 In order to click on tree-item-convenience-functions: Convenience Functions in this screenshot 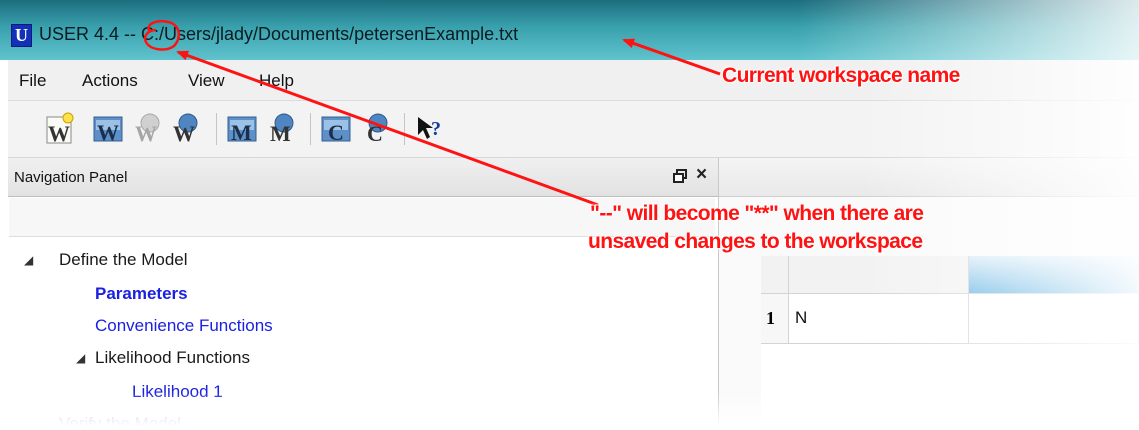, I will do `click(184, 326)`.